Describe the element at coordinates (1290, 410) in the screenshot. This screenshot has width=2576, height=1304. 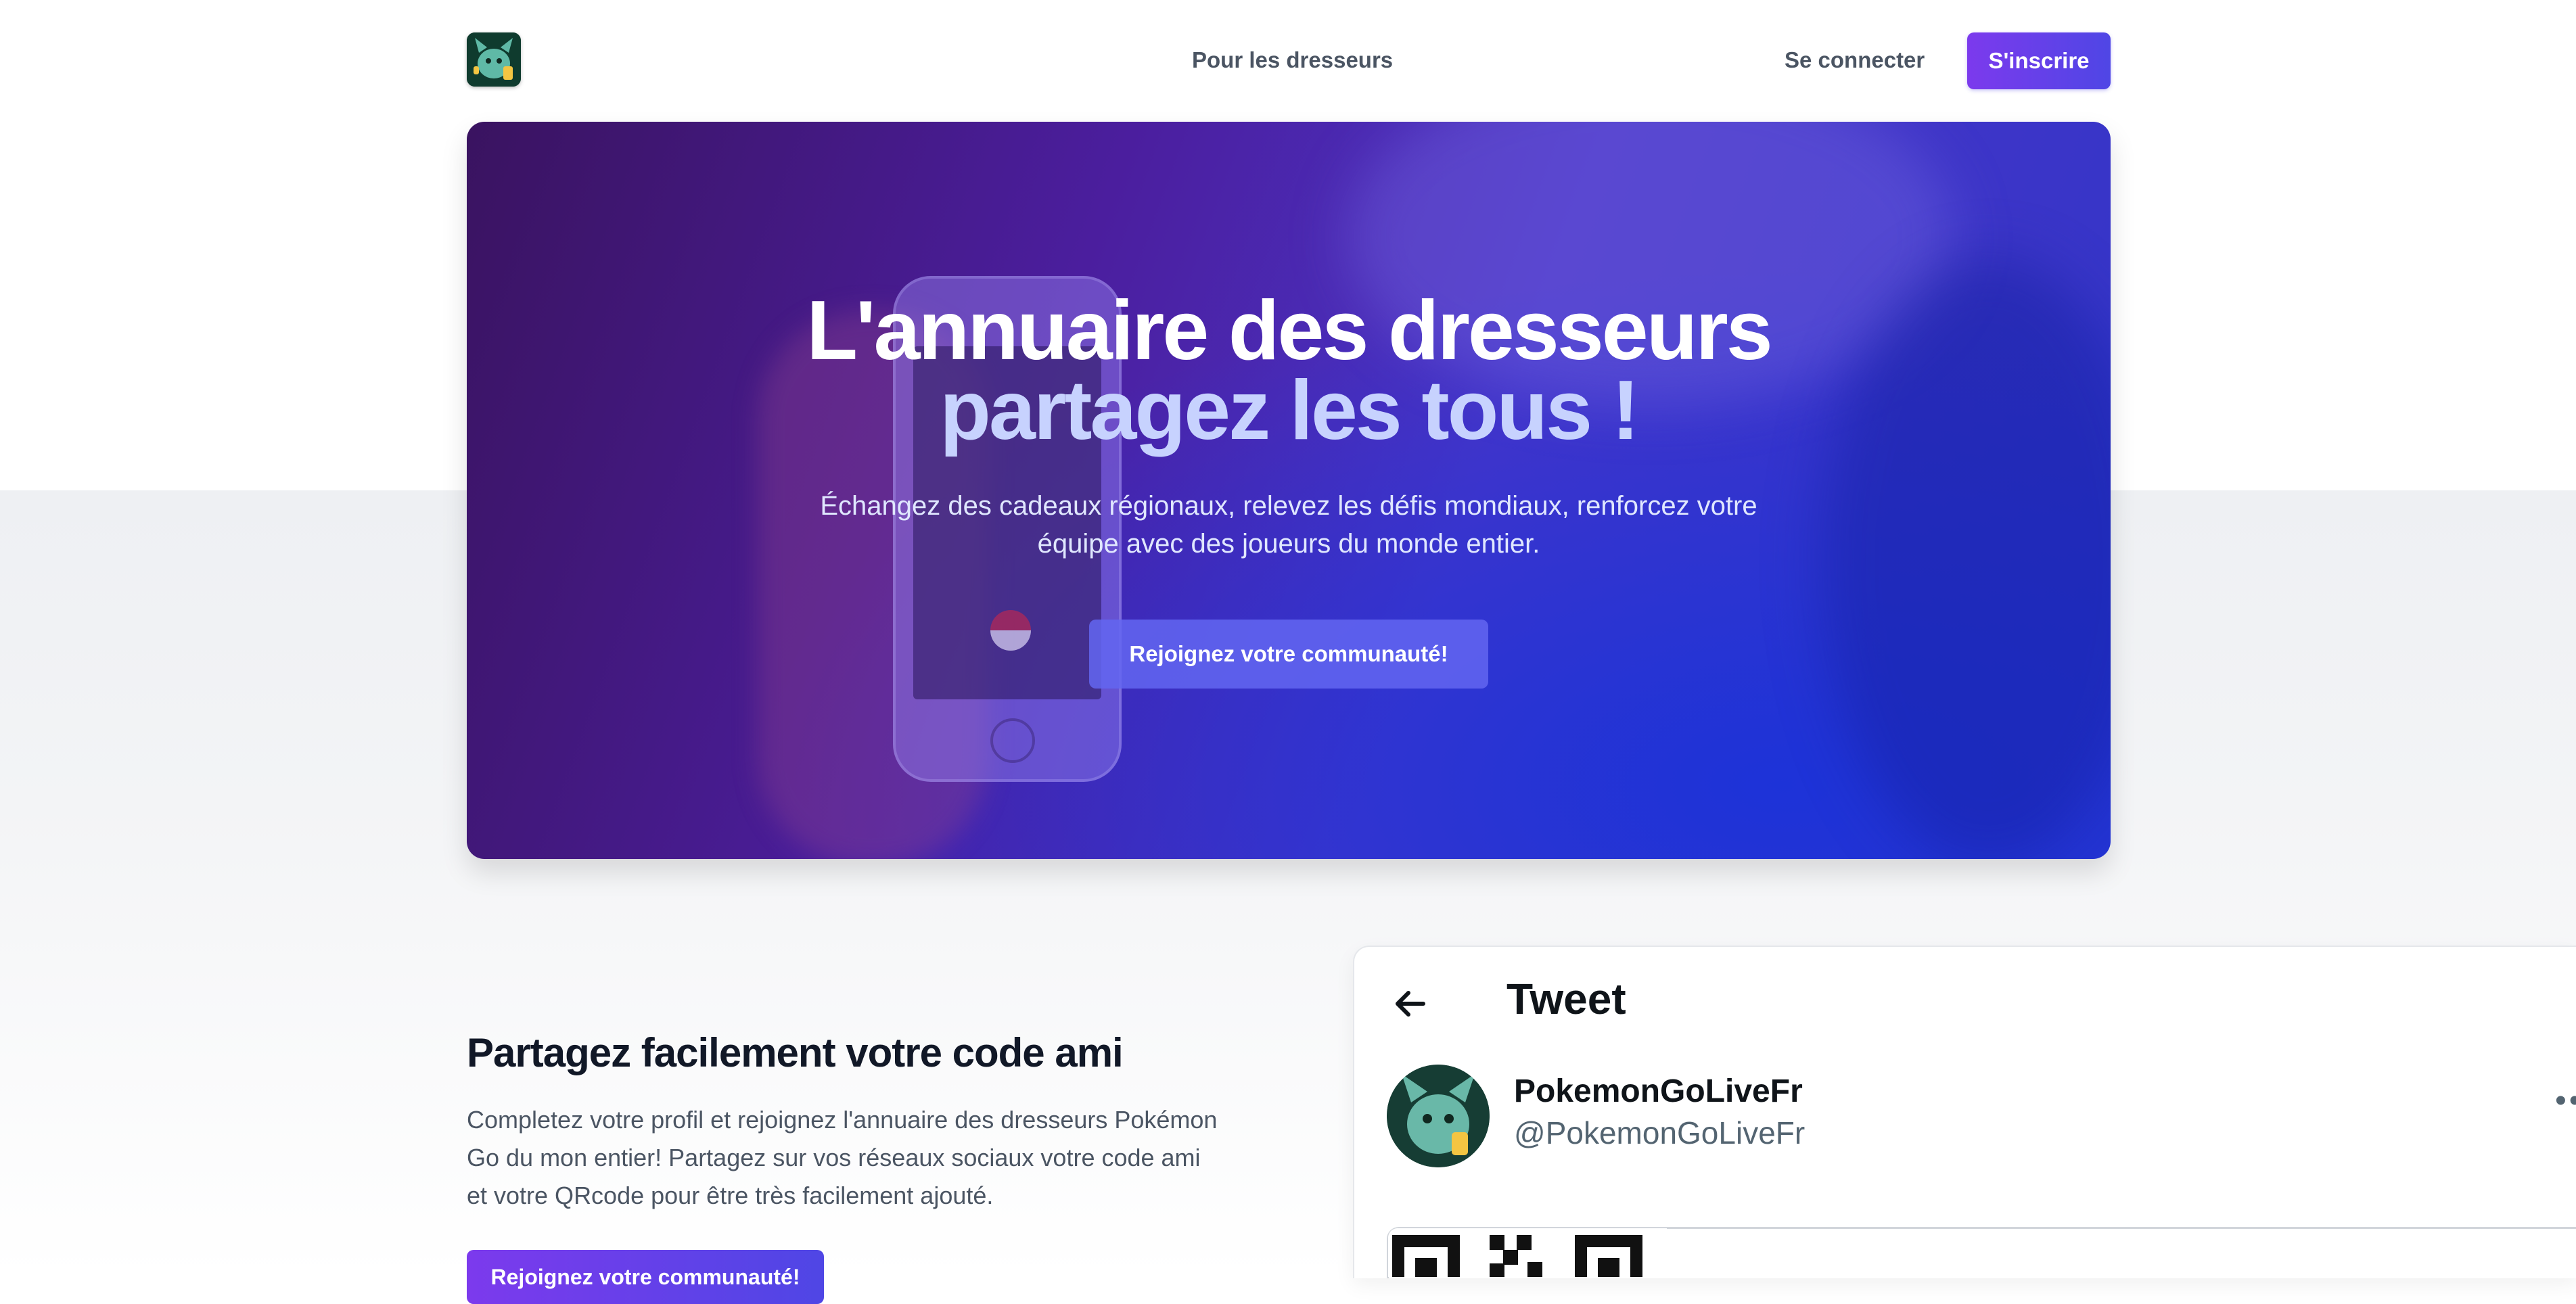
I see `hero-title-line2: partagez les tous !` at that location.